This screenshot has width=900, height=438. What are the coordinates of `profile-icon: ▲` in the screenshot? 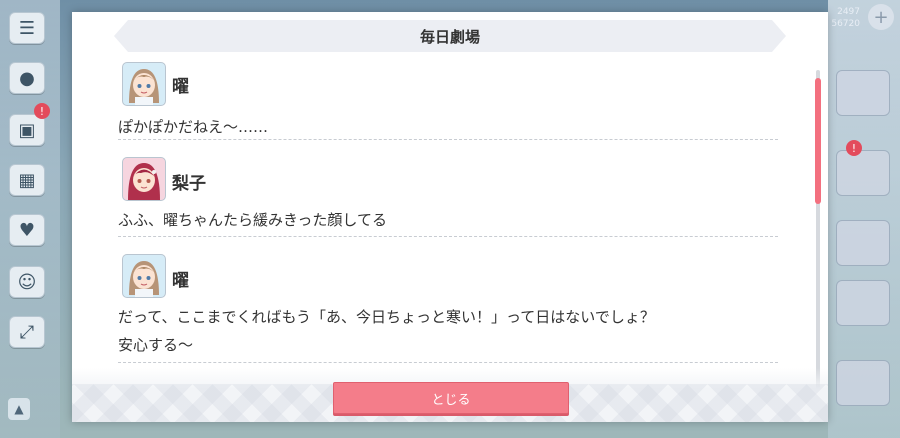 It's located at (19, 409).